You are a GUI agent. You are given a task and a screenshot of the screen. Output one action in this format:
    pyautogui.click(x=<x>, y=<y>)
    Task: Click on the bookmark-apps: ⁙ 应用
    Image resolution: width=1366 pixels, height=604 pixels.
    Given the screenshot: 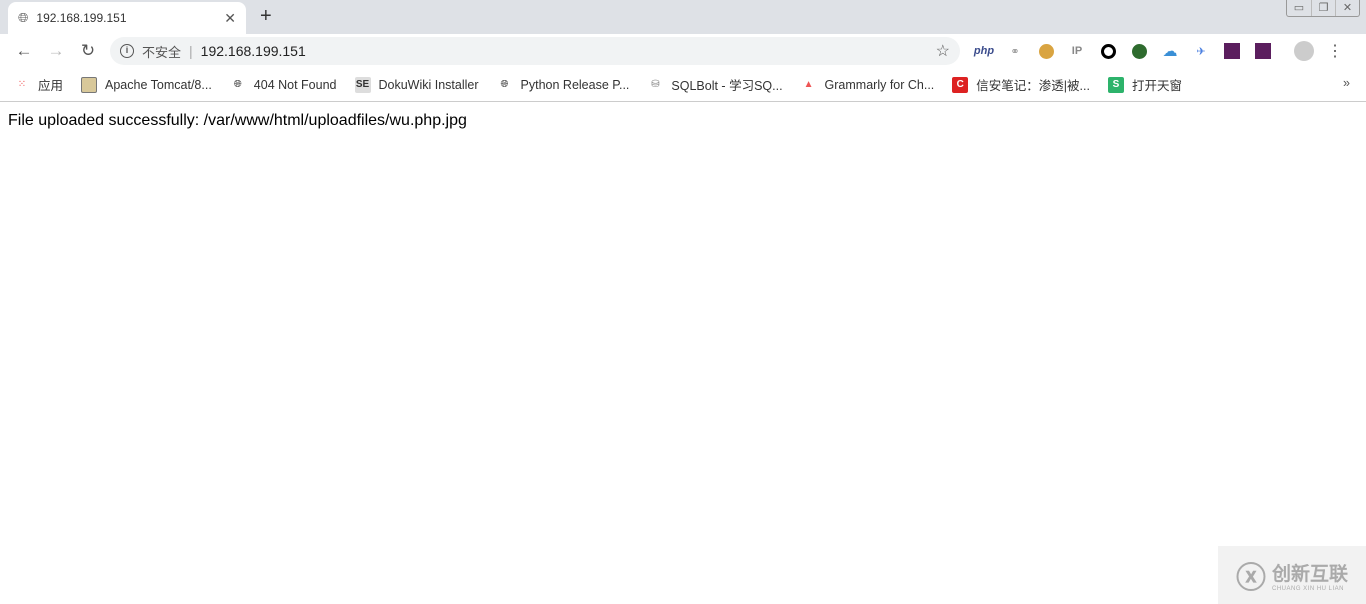 What is the action you would take?
    pyautogui.click(x=38, y=84)
    